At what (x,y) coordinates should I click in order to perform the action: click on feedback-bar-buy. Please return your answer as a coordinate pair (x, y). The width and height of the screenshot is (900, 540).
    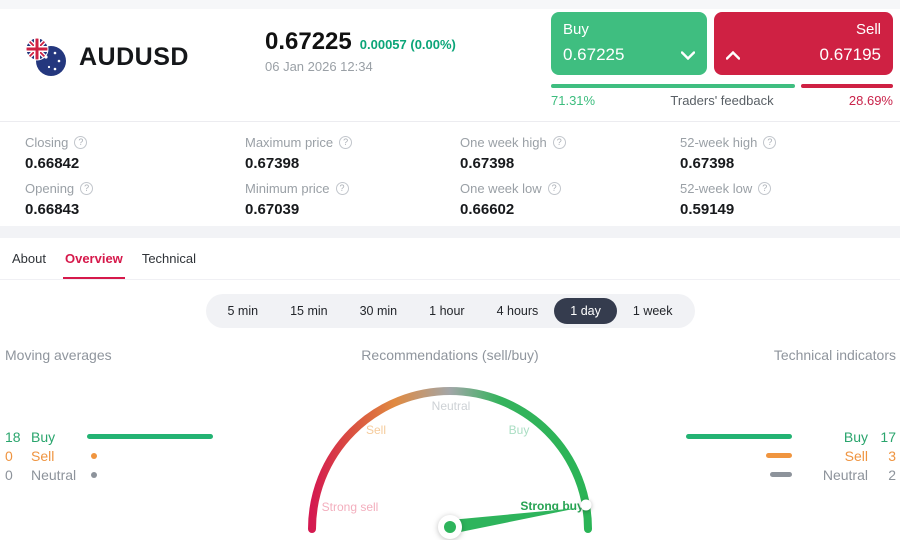
    Looking at the image, I should click on (673, 86).